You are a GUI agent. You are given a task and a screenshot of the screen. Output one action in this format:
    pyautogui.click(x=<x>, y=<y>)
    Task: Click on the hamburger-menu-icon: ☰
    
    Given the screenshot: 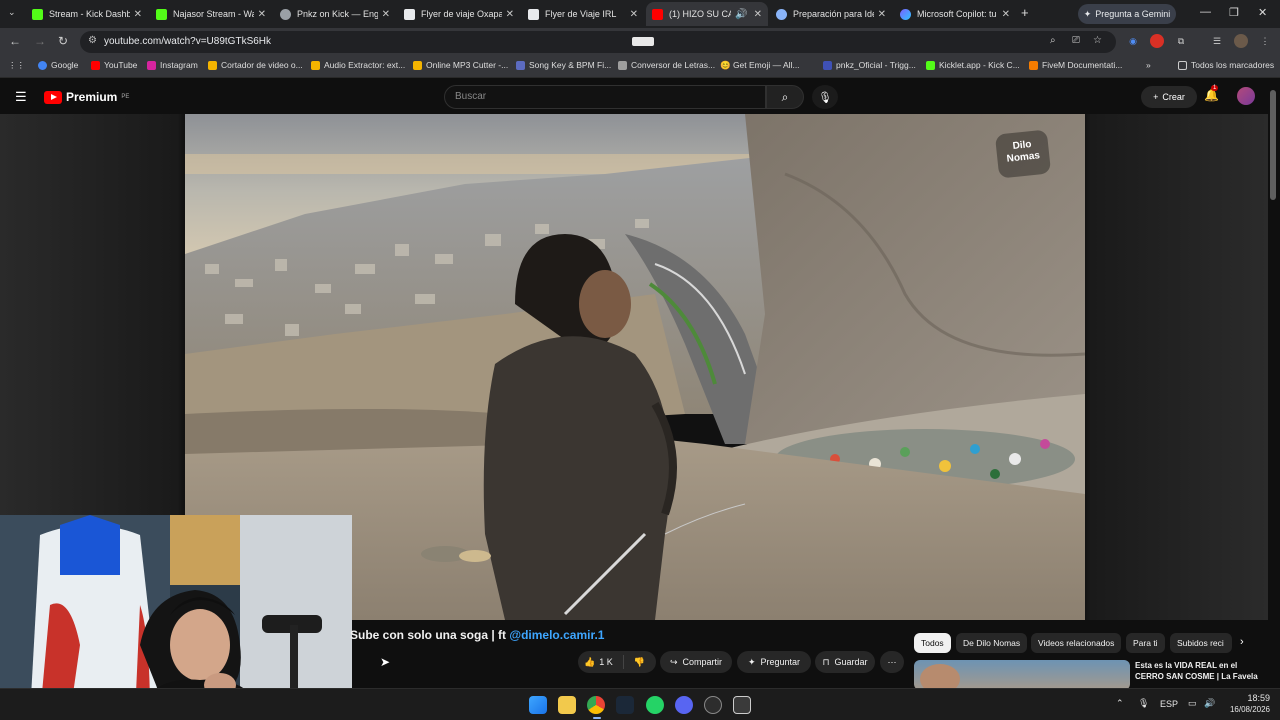 What is the action you would take?
    pyautogui.click(x=21, y=97)
    